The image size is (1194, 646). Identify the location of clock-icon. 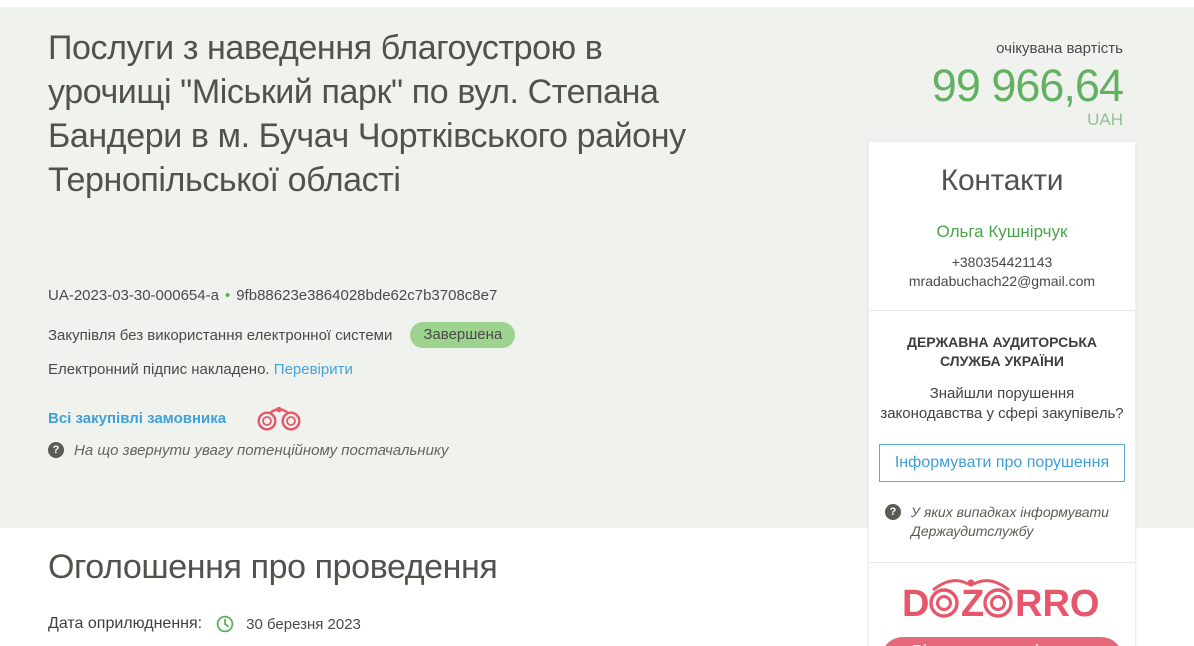
(225, 624).